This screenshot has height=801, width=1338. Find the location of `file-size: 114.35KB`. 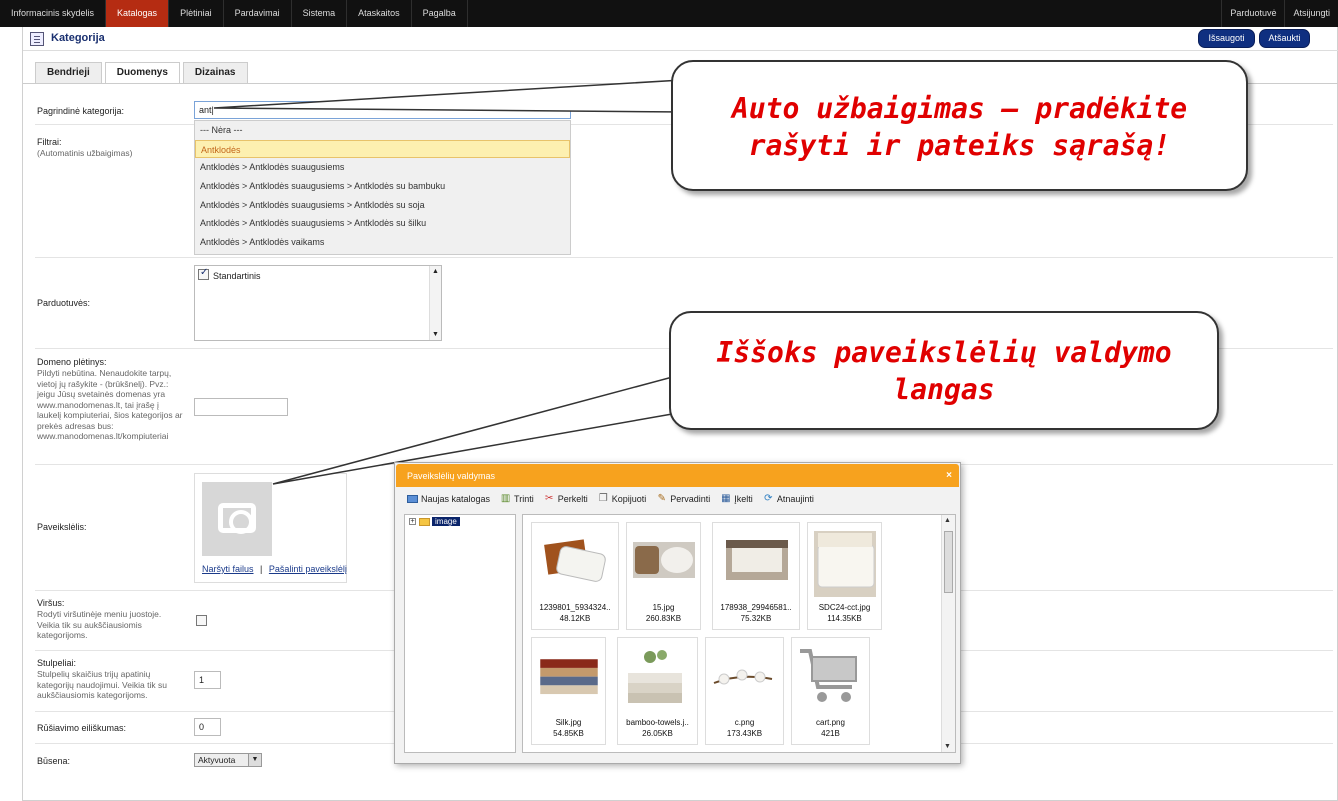

file-size: 114.35KB is located at coordinates (844, 618).